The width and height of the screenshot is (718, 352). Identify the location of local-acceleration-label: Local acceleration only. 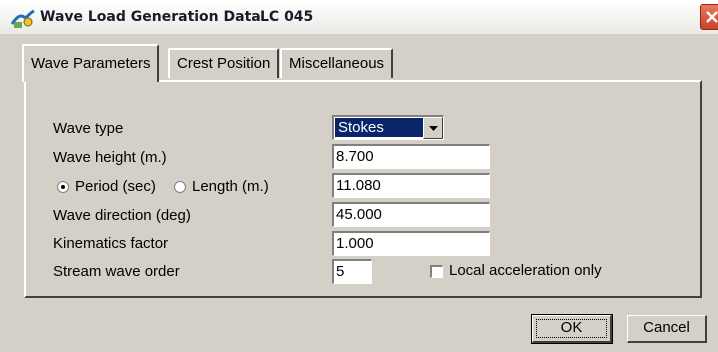
(525, 270).